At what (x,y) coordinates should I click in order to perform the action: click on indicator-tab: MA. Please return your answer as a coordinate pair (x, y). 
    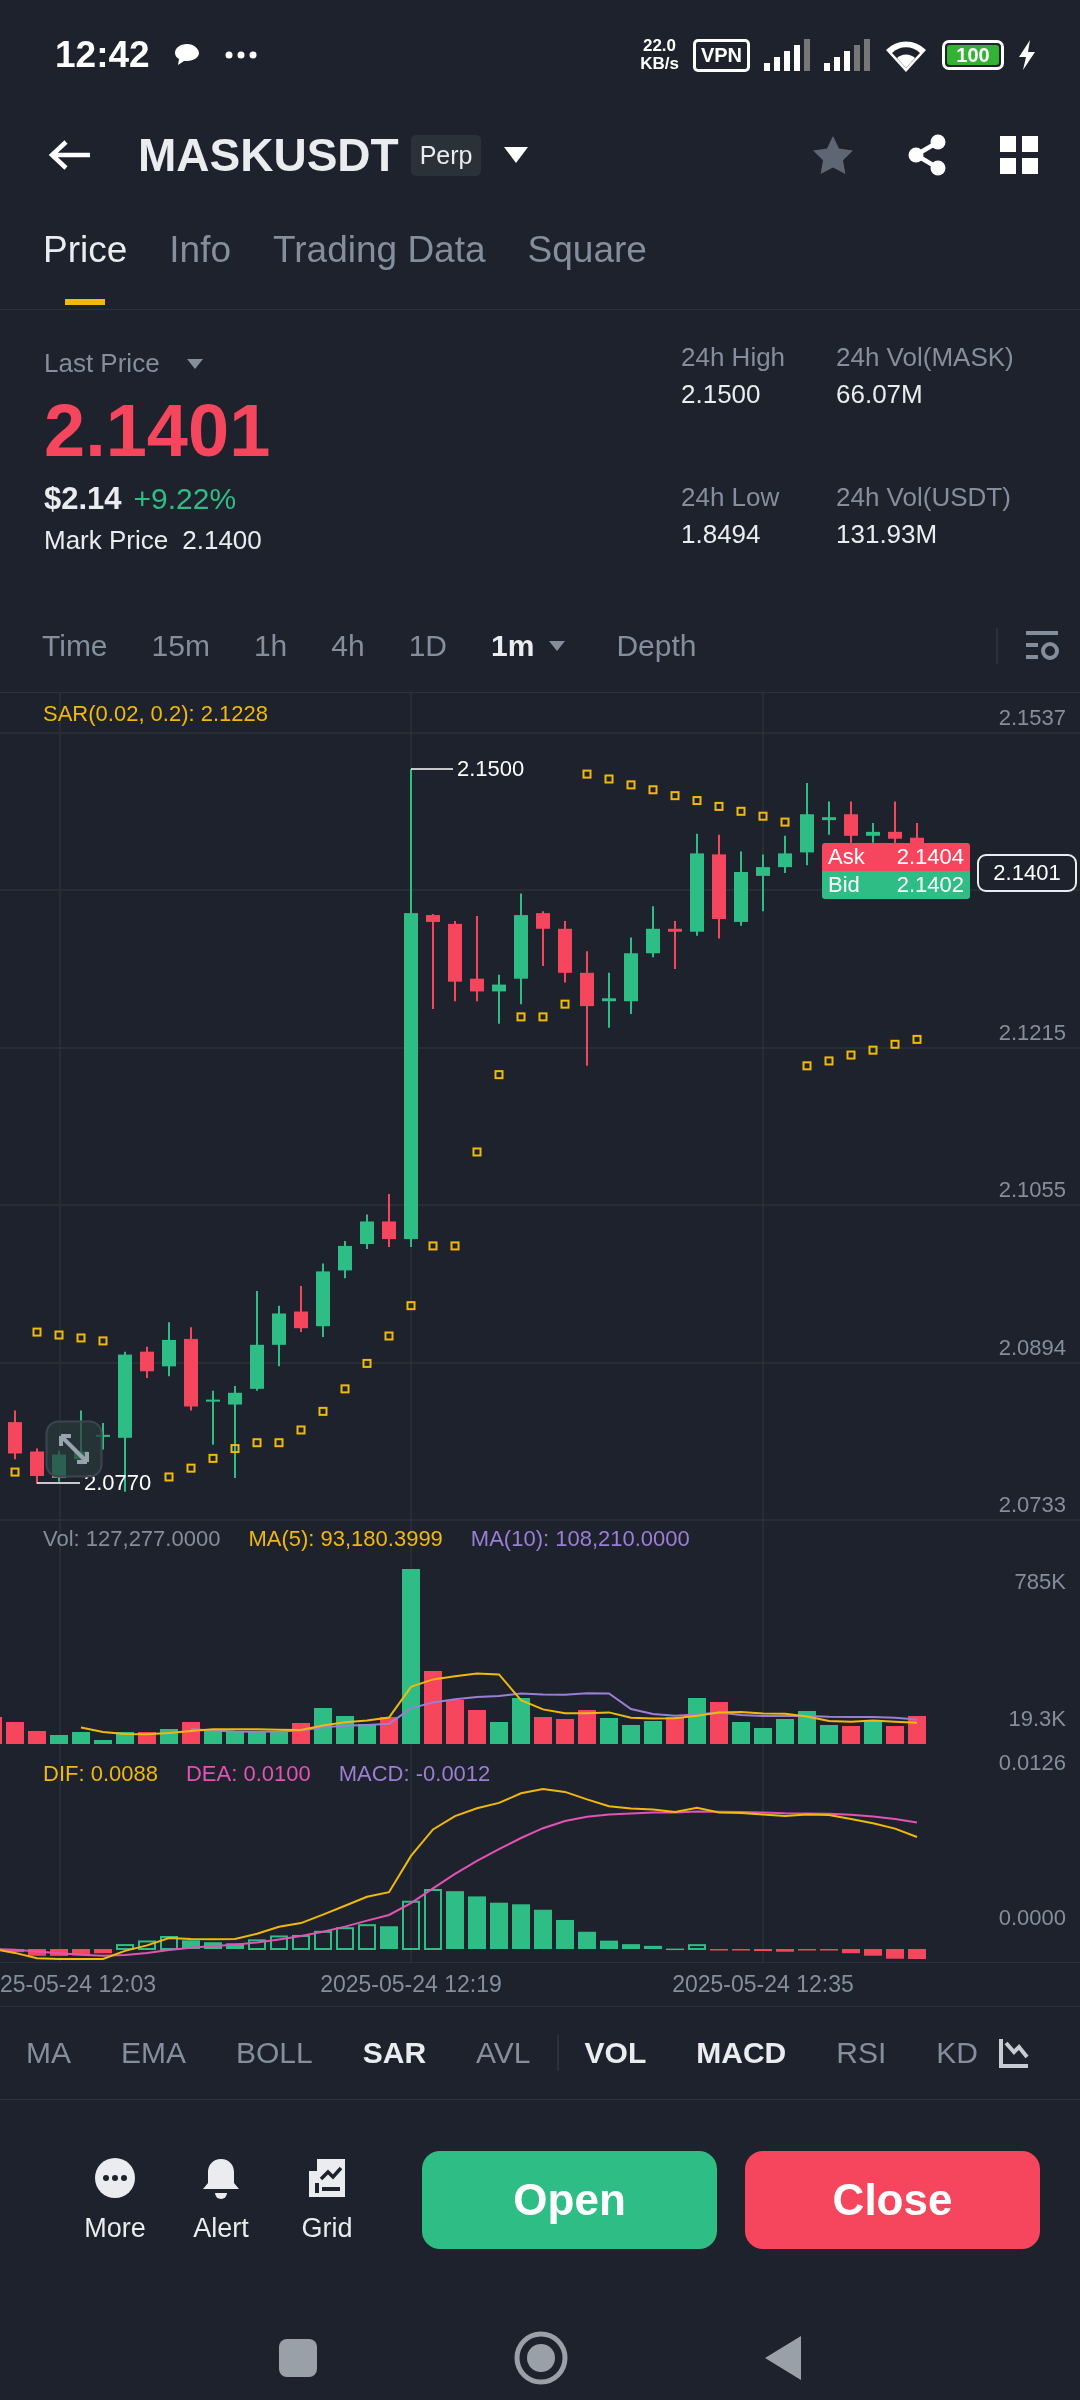
    Looking at the image, I should click on (48, 2053).